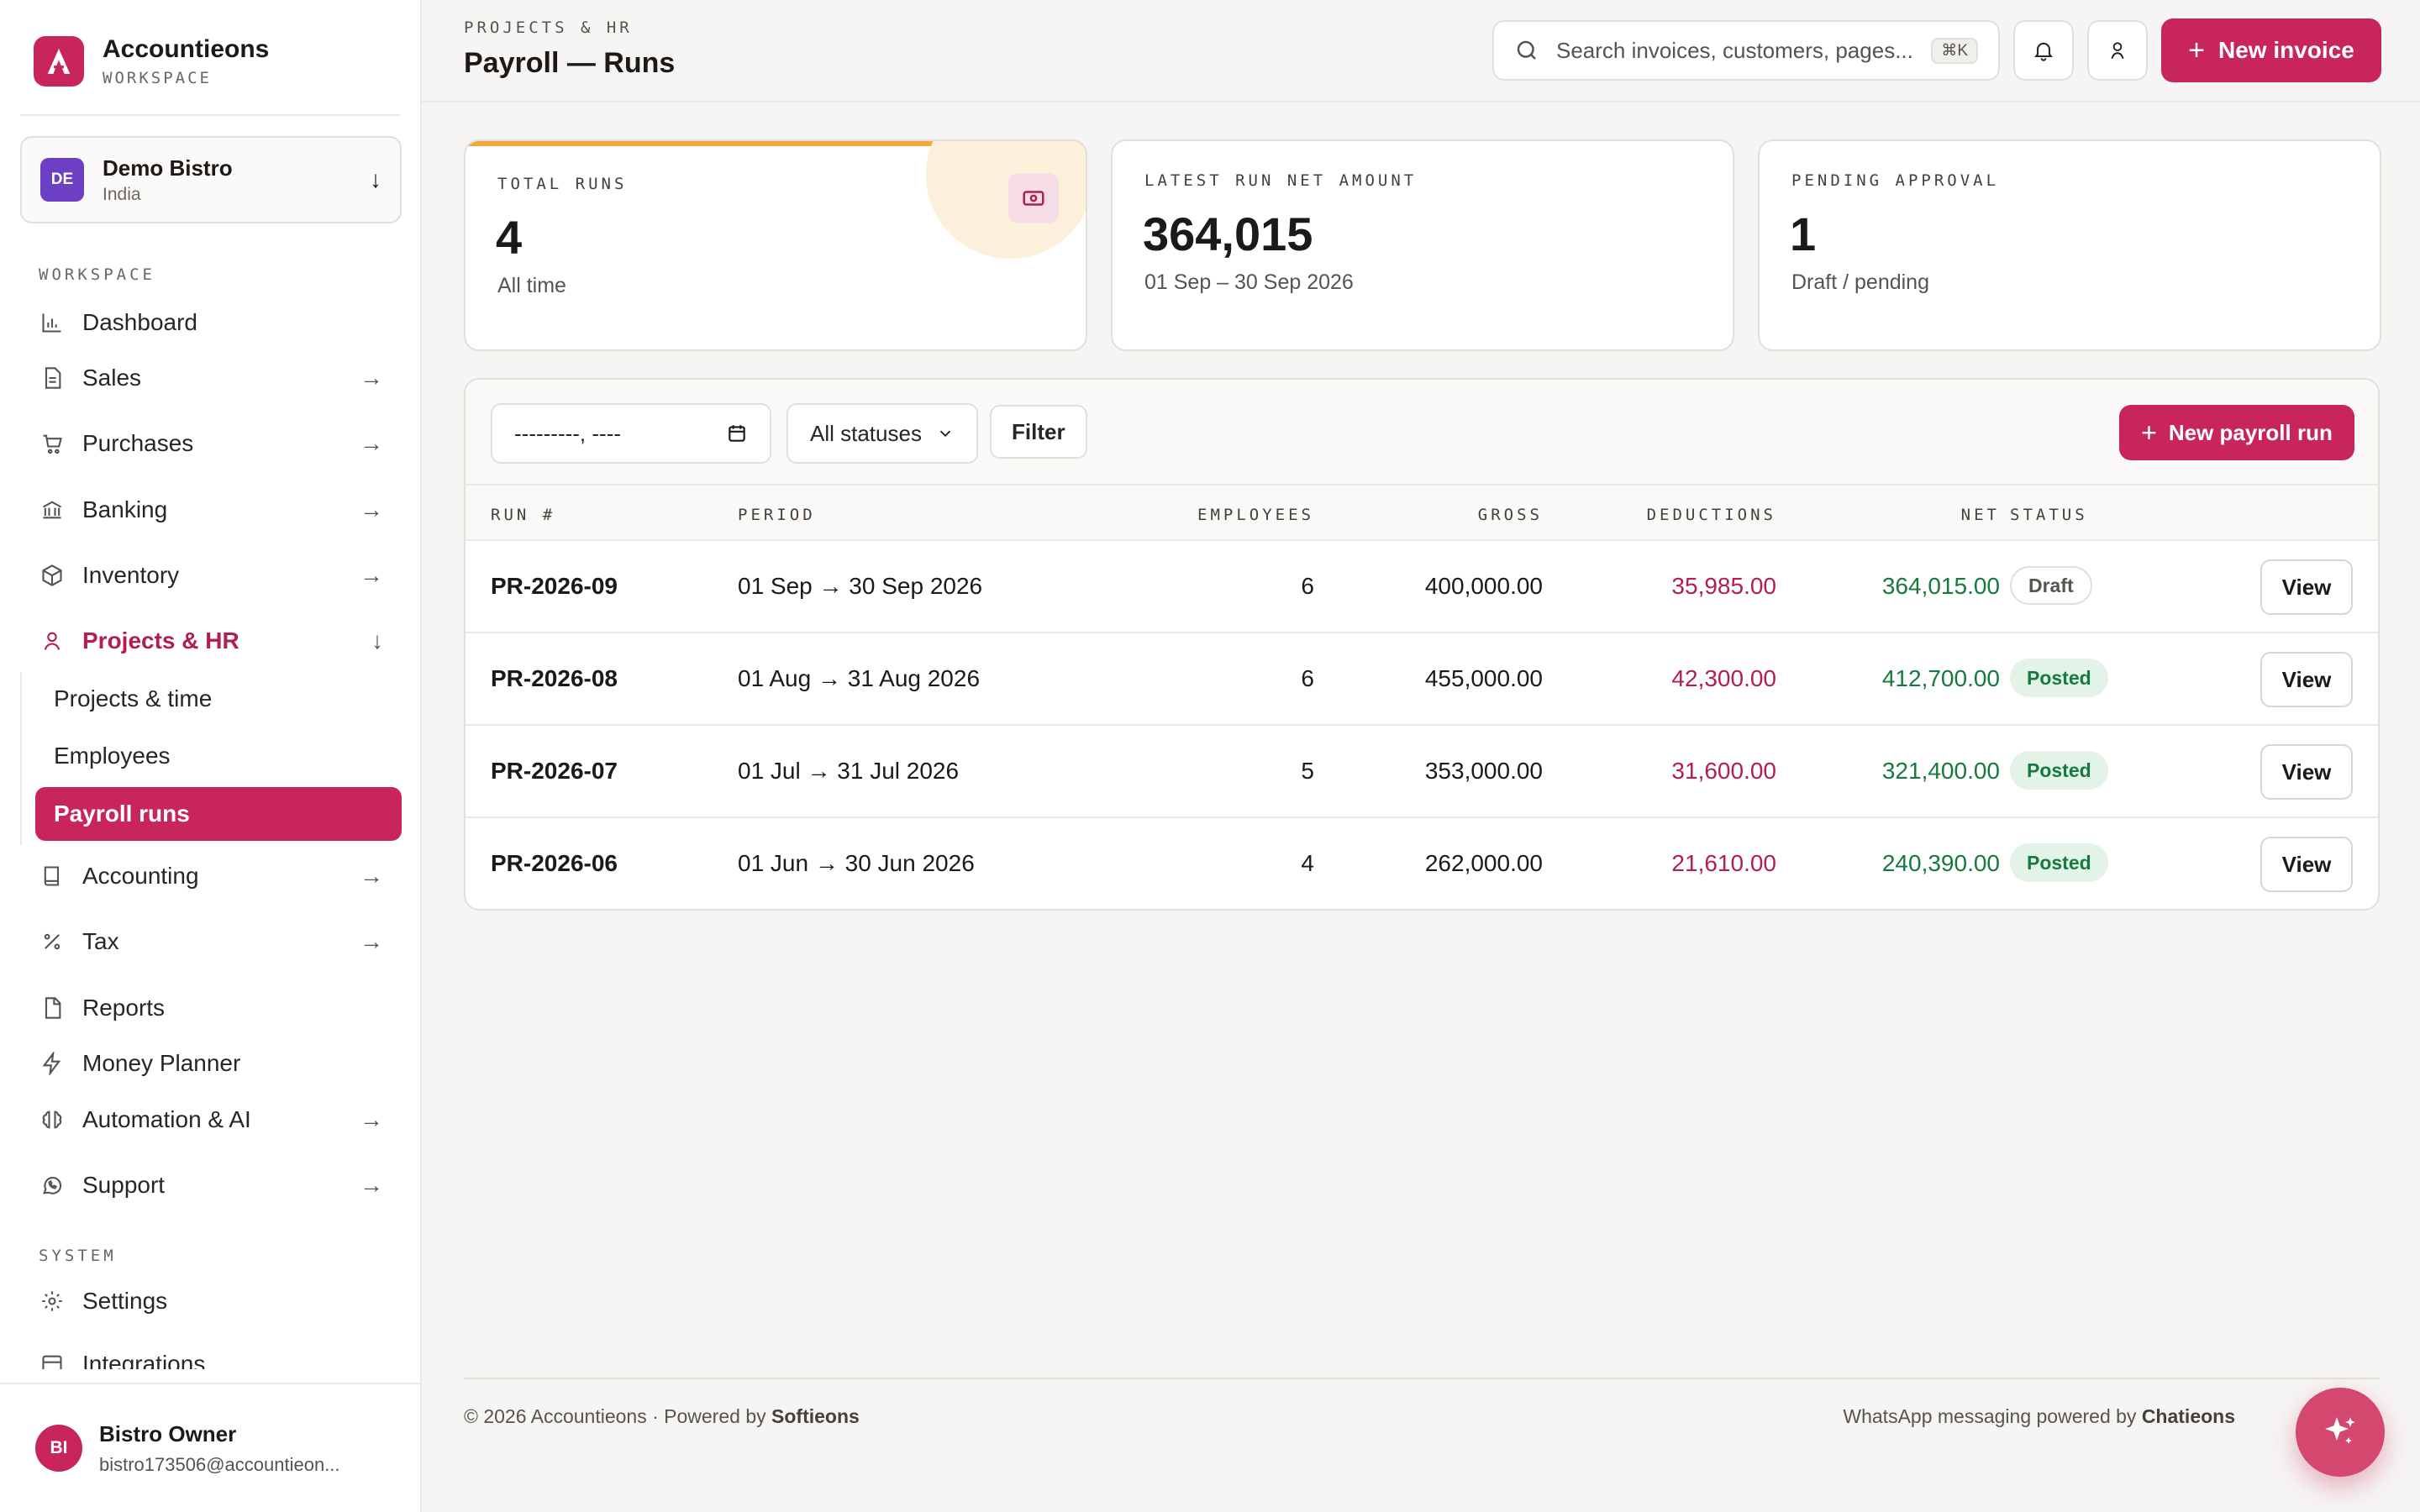 This screenshot has height=1512, width=2420. I want to click on new-invoice-button: + New invoice, so click(2271, 50).